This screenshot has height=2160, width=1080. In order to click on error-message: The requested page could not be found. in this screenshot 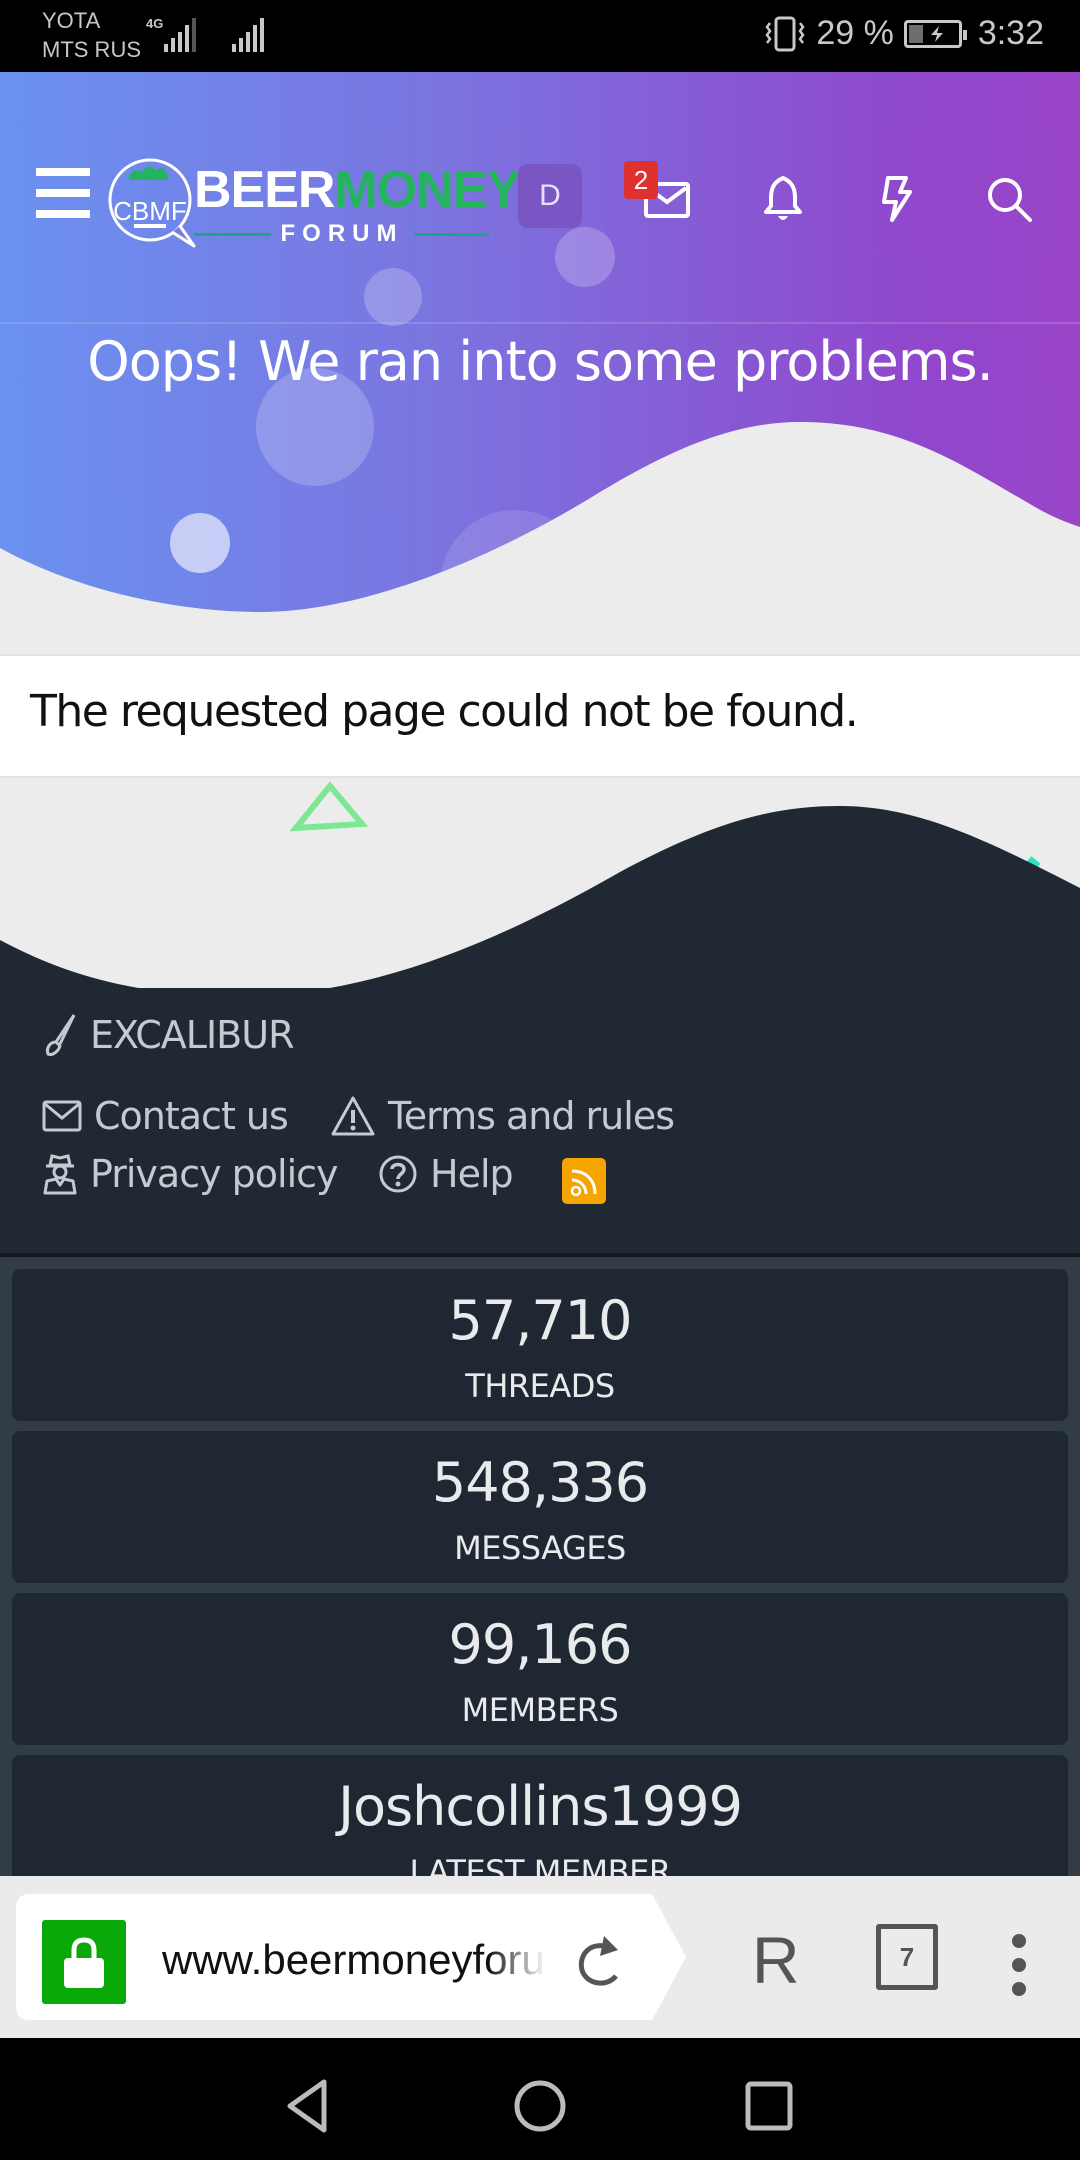, I will do `click(444, 711)`.